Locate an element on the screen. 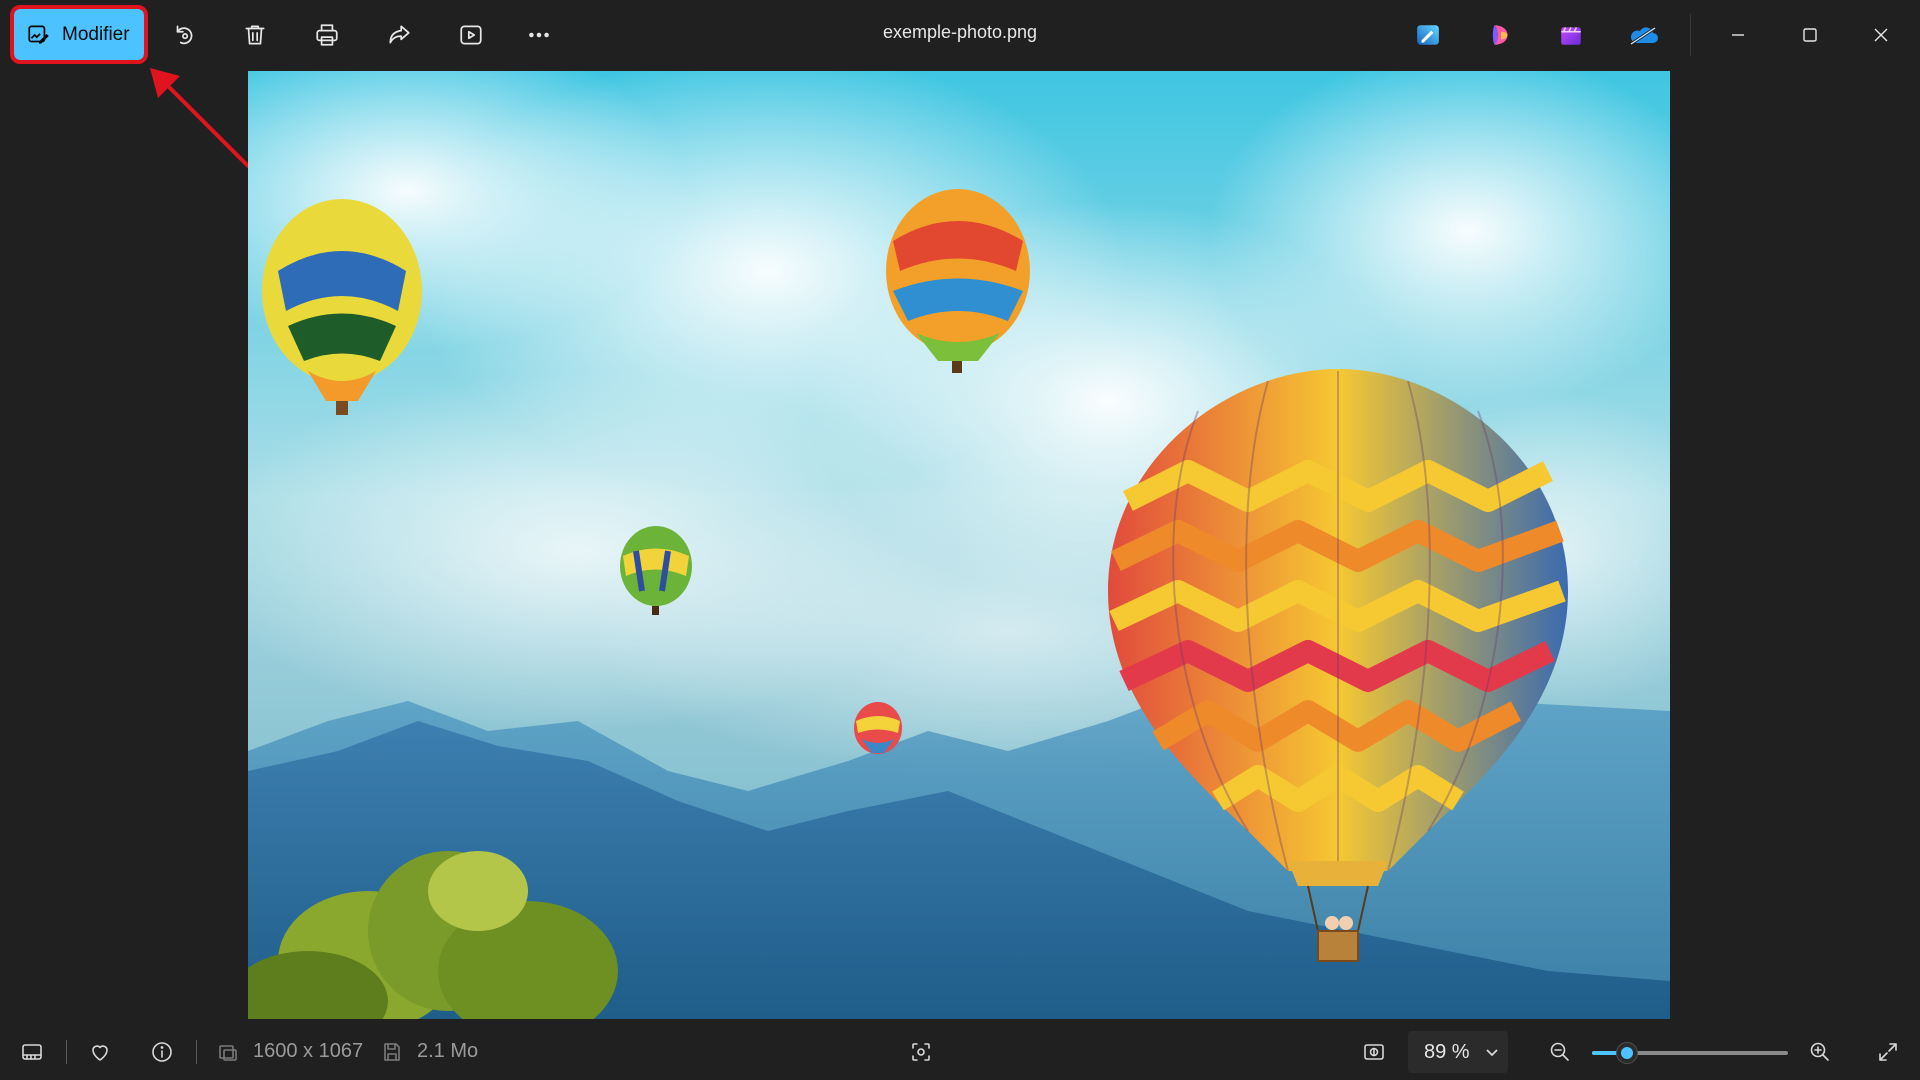  minimize-icon is located at coordinates (1738, 35).